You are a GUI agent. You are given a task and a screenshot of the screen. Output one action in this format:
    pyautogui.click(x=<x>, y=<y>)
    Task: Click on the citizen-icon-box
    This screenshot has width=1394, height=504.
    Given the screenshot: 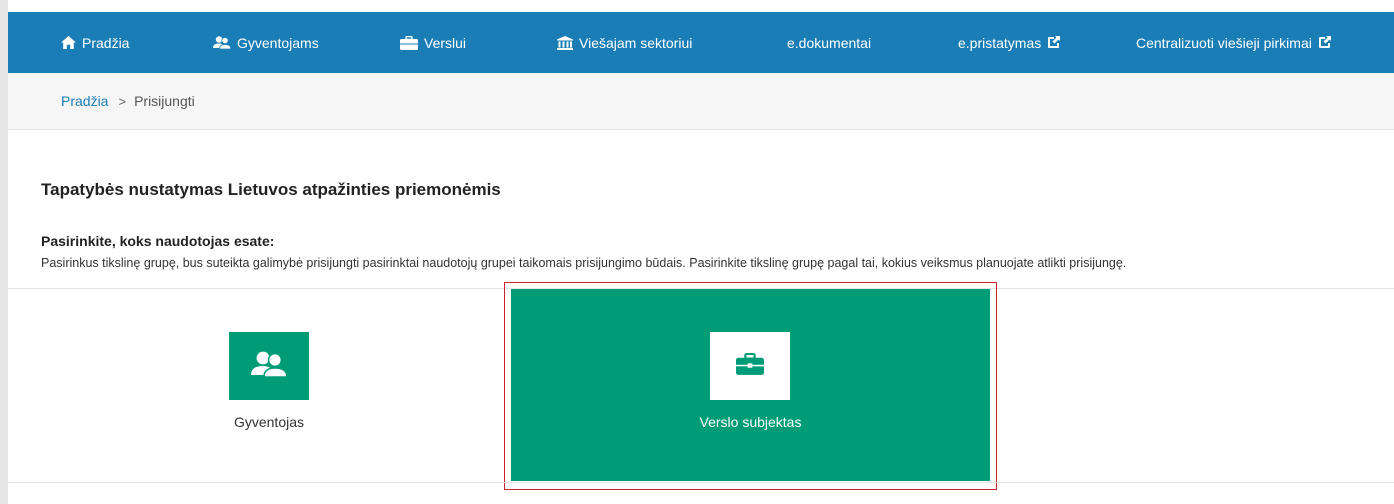 What is the action you would take?
    pyautogui.click(x=269, y=366)
    